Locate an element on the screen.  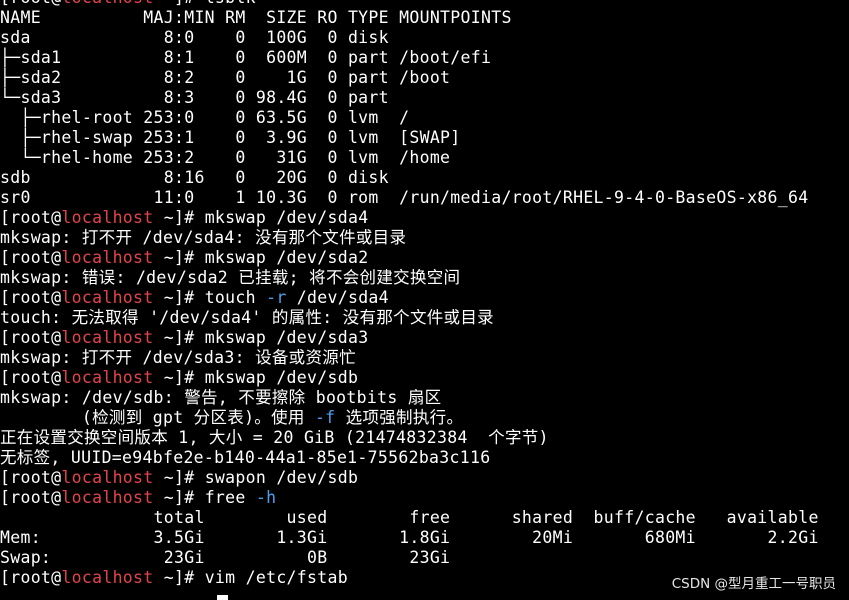
output-line: mkswap: 打不开 /dev/sda4: 没有那个文件或目录 is located at coordinates (409, 238).